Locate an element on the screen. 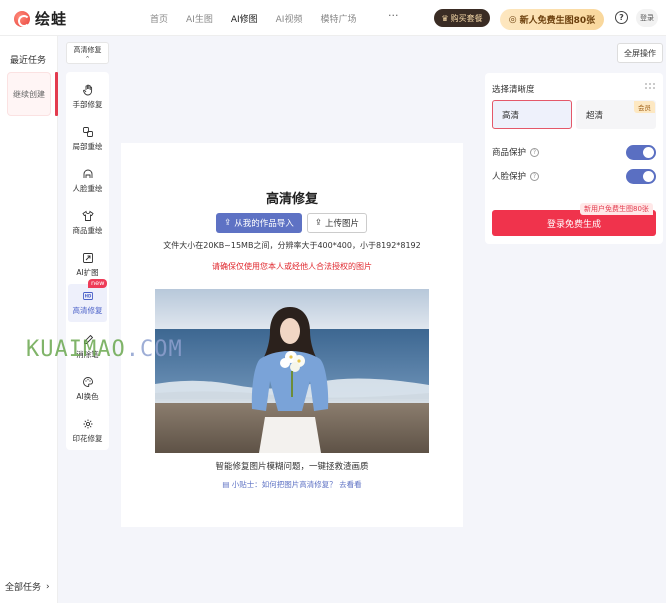 This screenshot has height=603, width=666. all-tasks-label: 全部任务 is located at coordinates (23, 588).